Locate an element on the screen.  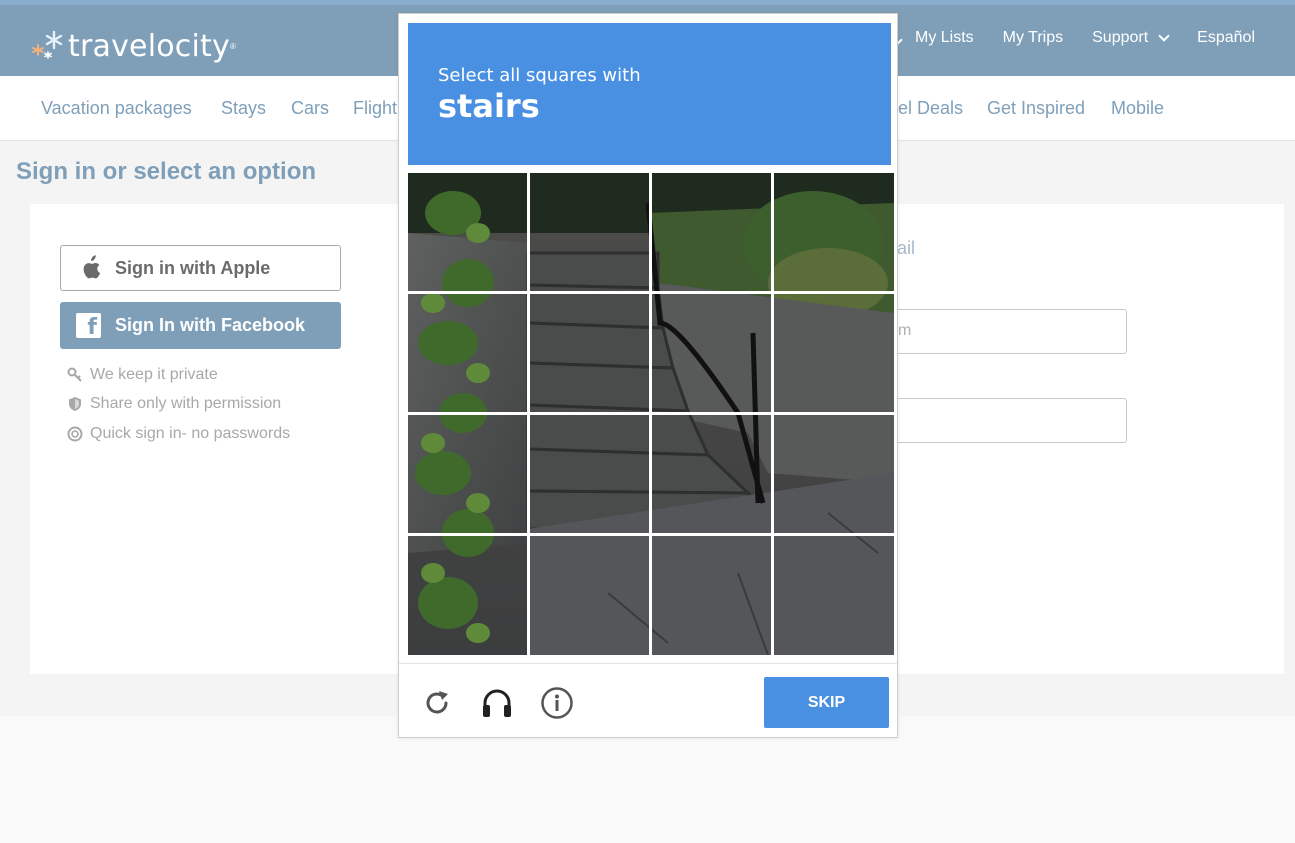
perk-quick-signin: Quick sign in- no passwords is located at coordinates (178, 434).